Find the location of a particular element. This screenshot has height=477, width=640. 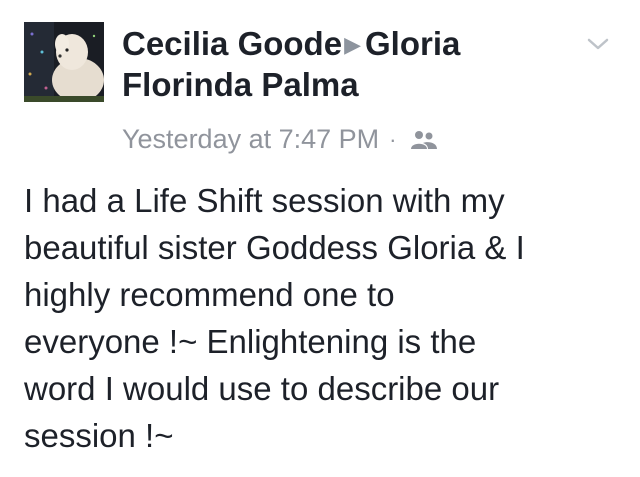

friends-icon is located at coordinates (424, 140).